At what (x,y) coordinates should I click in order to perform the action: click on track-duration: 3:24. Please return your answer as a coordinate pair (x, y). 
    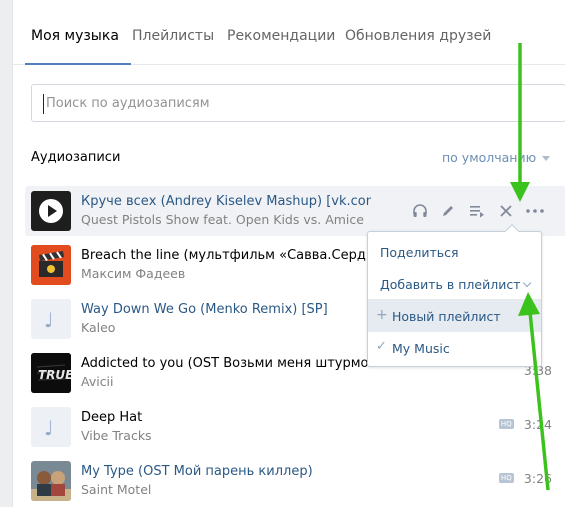
    Looking at the image, I should click on (537, 424).